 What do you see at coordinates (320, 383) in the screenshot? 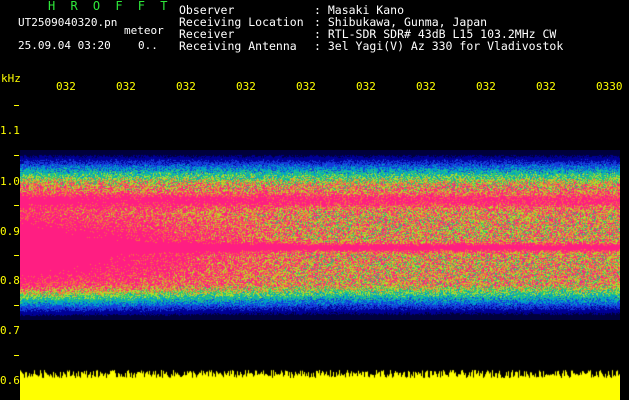
I see `signal-level-strip` at bounding box center [320, 383].